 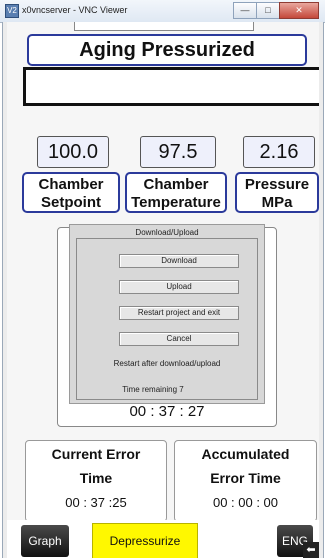 I want to click on window-titlebar: V2 x0vncserver - VNC Viewer — □ ✕, so click(x=162, y=11).